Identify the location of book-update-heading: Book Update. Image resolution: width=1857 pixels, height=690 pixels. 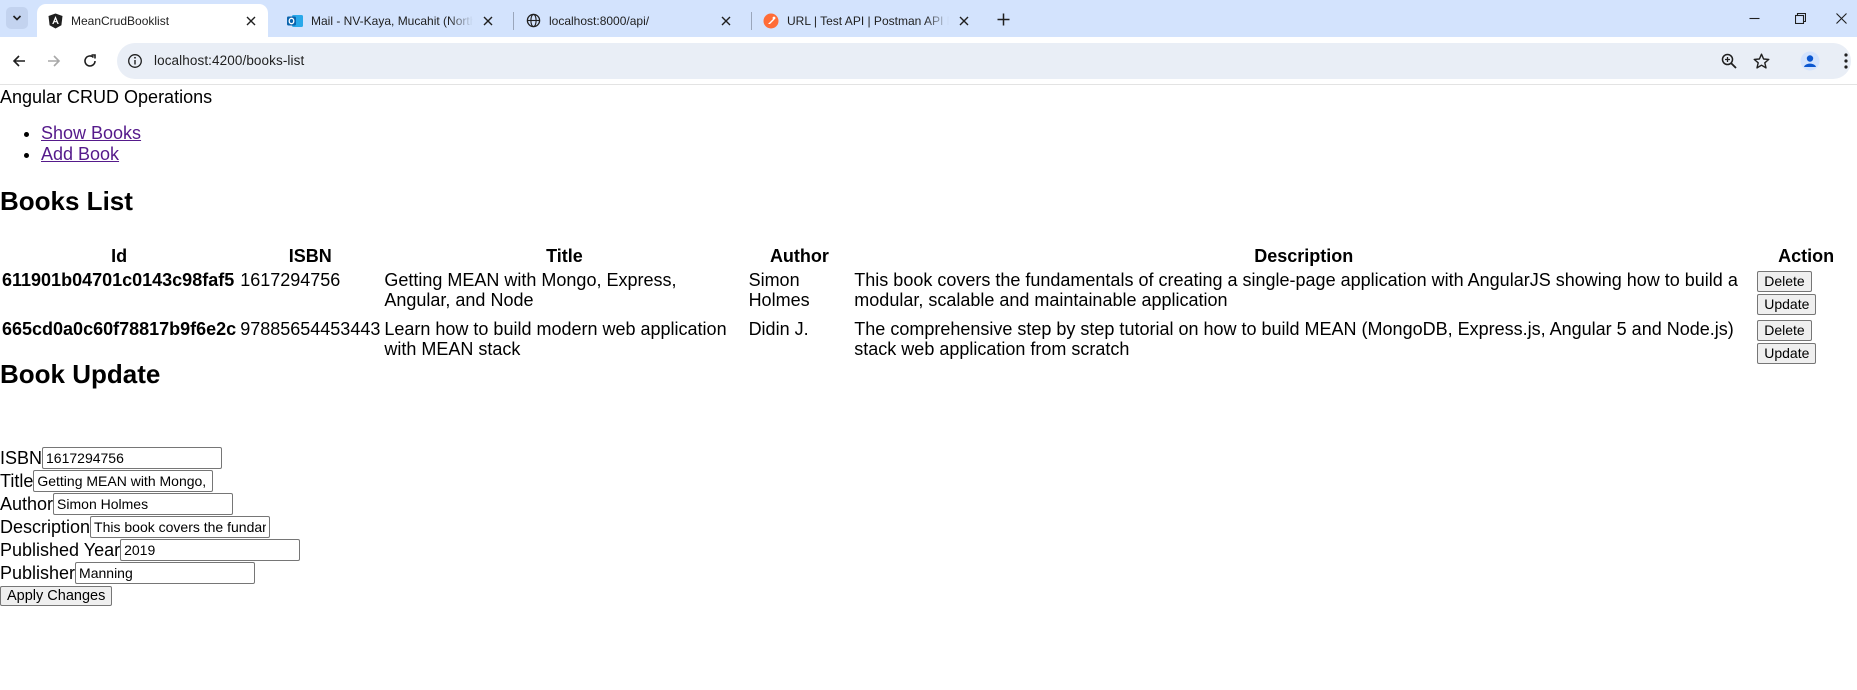
(80, 374).